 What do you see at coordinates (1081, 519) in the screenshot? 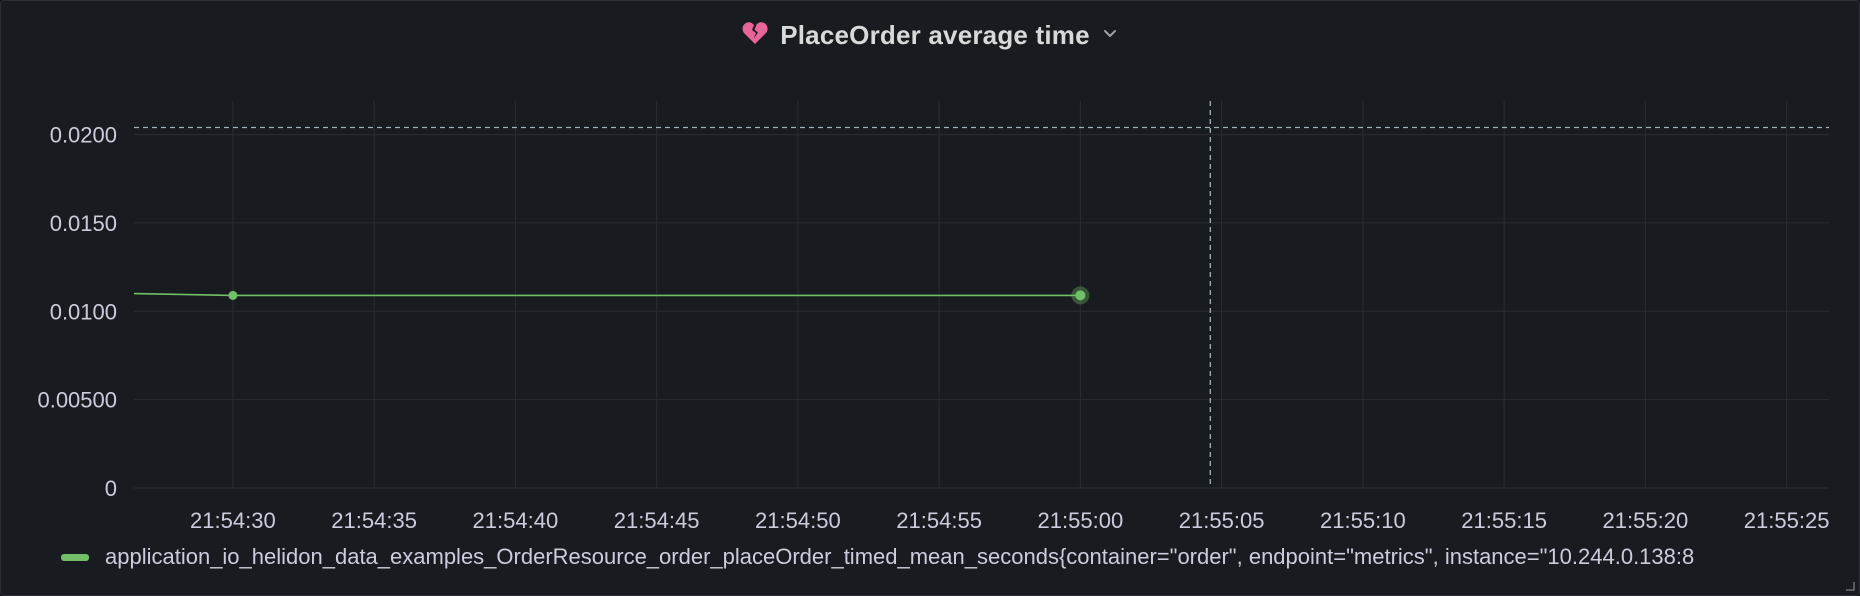
I see `x-tick-label: 21:55:00` at bounding box center [1081, 519].